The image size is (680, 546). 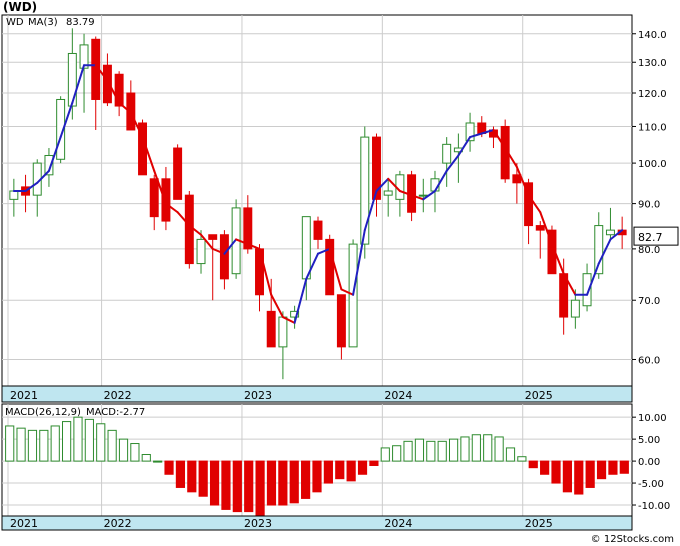 I want to click on price-tick-label: 110.0, so click(x=652, y=127).